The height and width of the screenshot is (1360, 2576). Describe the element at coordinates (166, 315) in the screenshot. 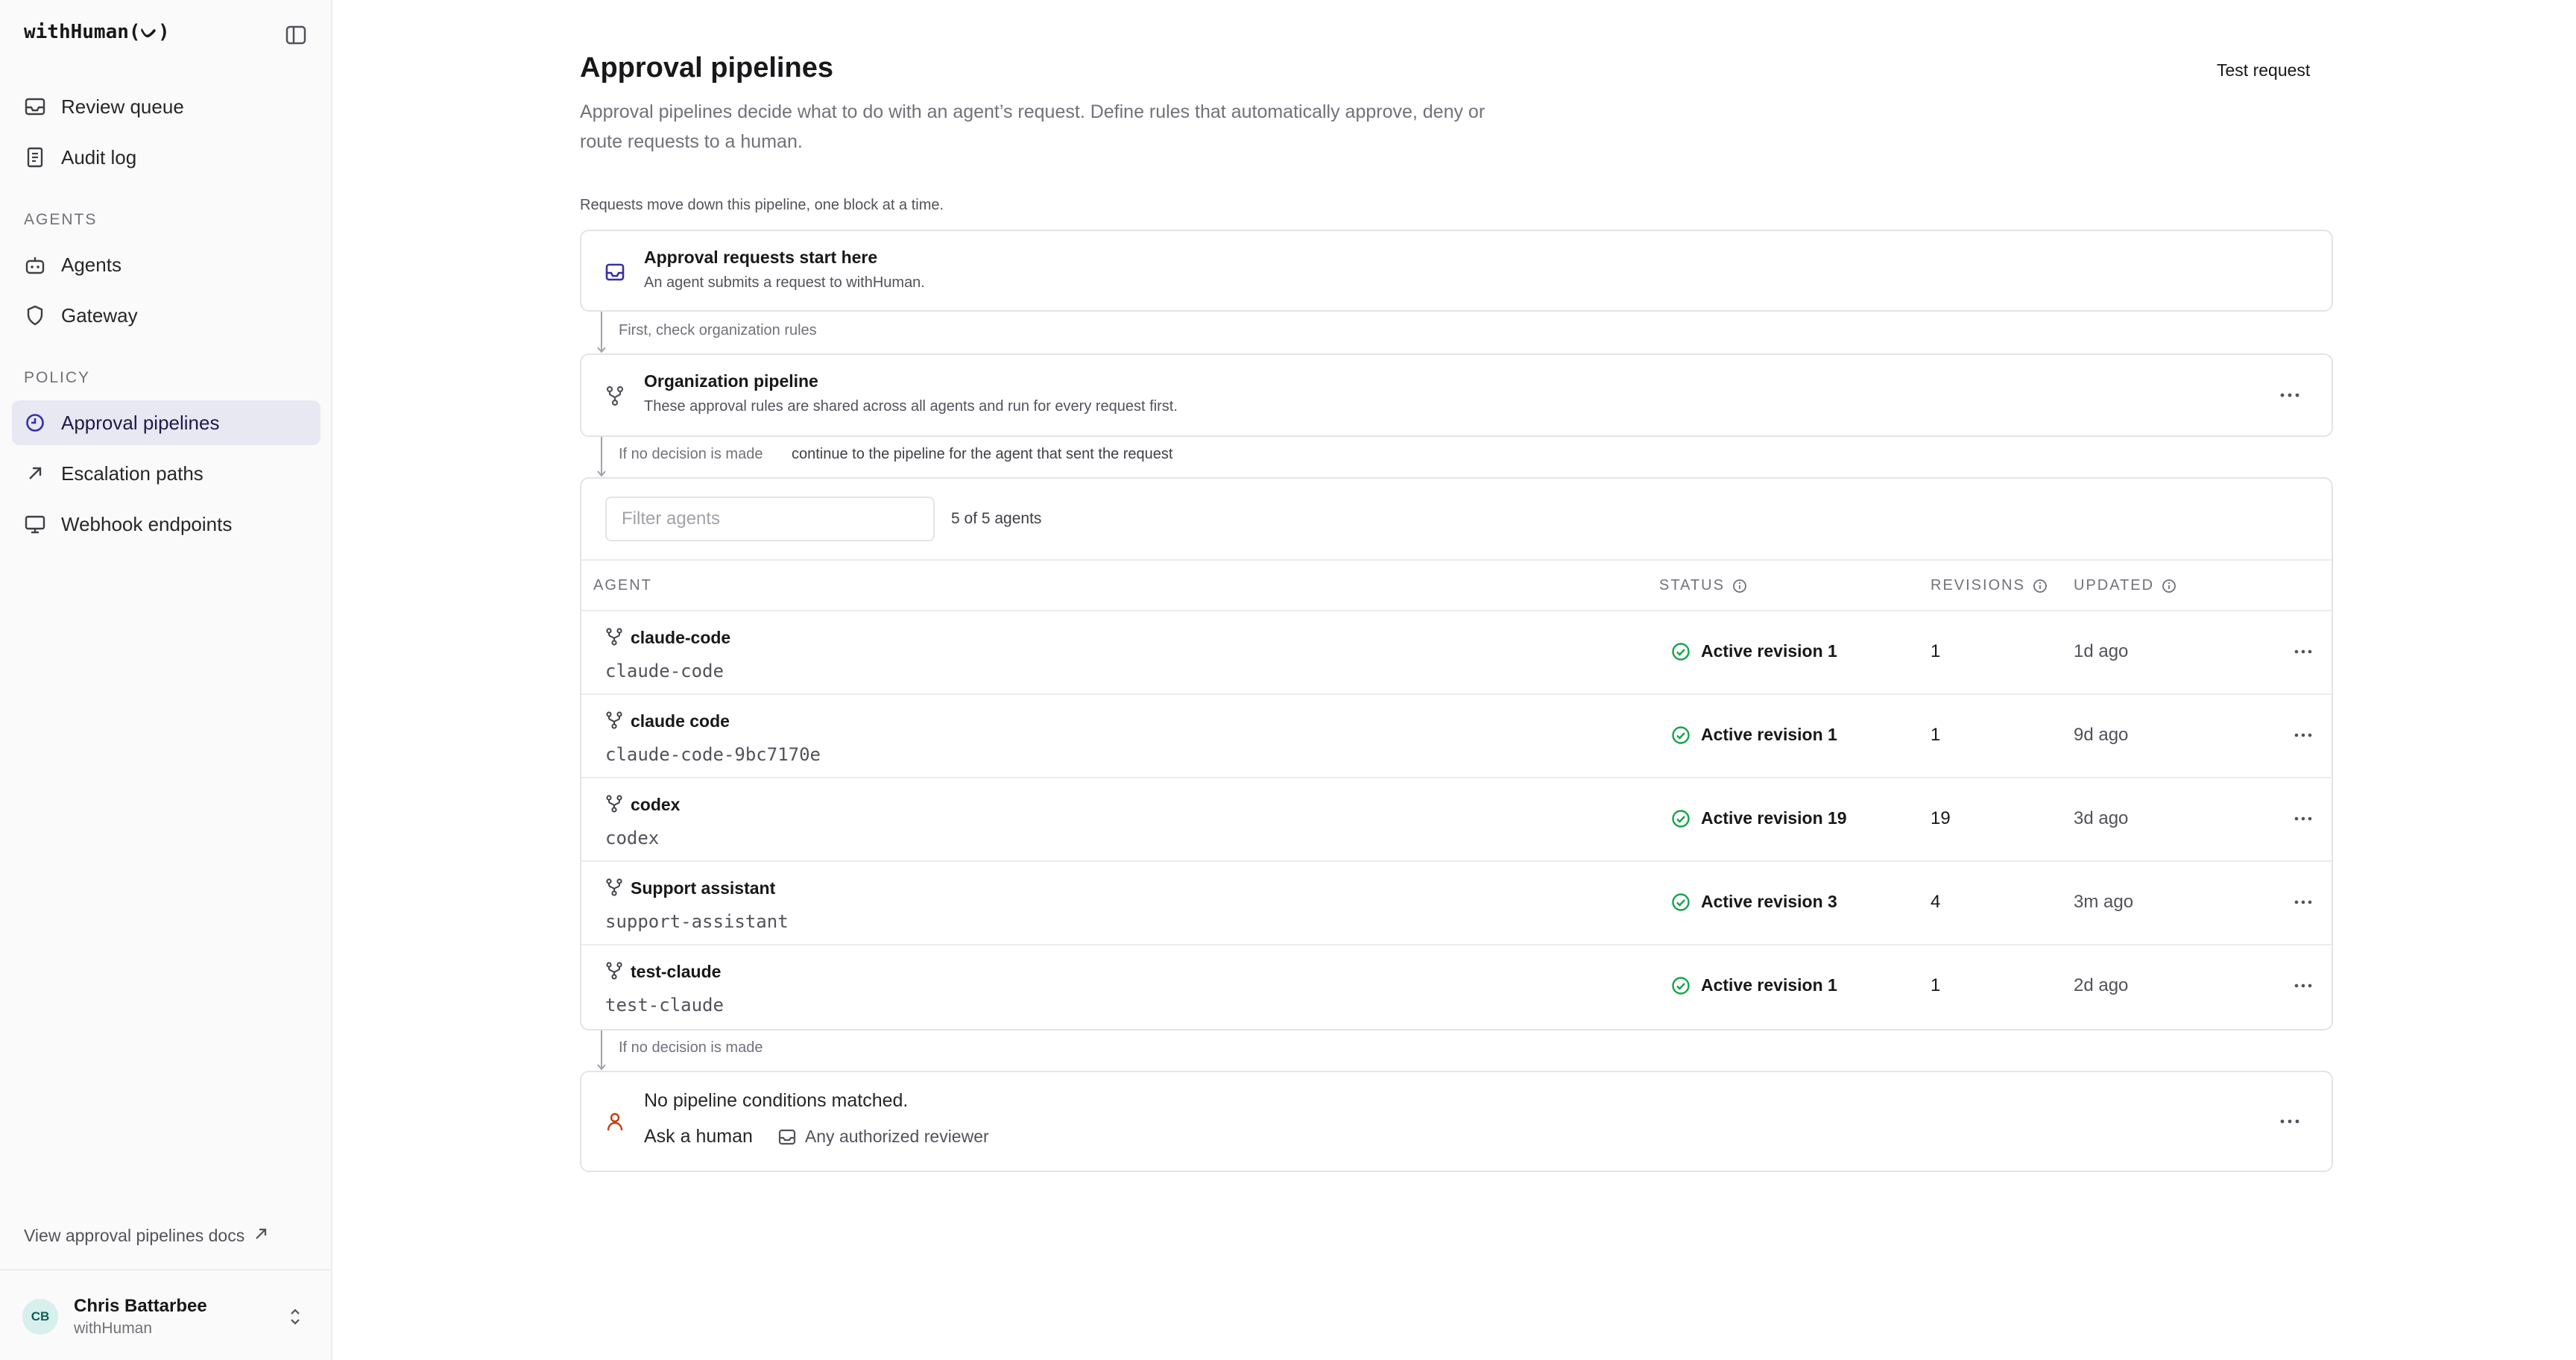

I see `sidebar-item-gateway: Gateway` at that location.